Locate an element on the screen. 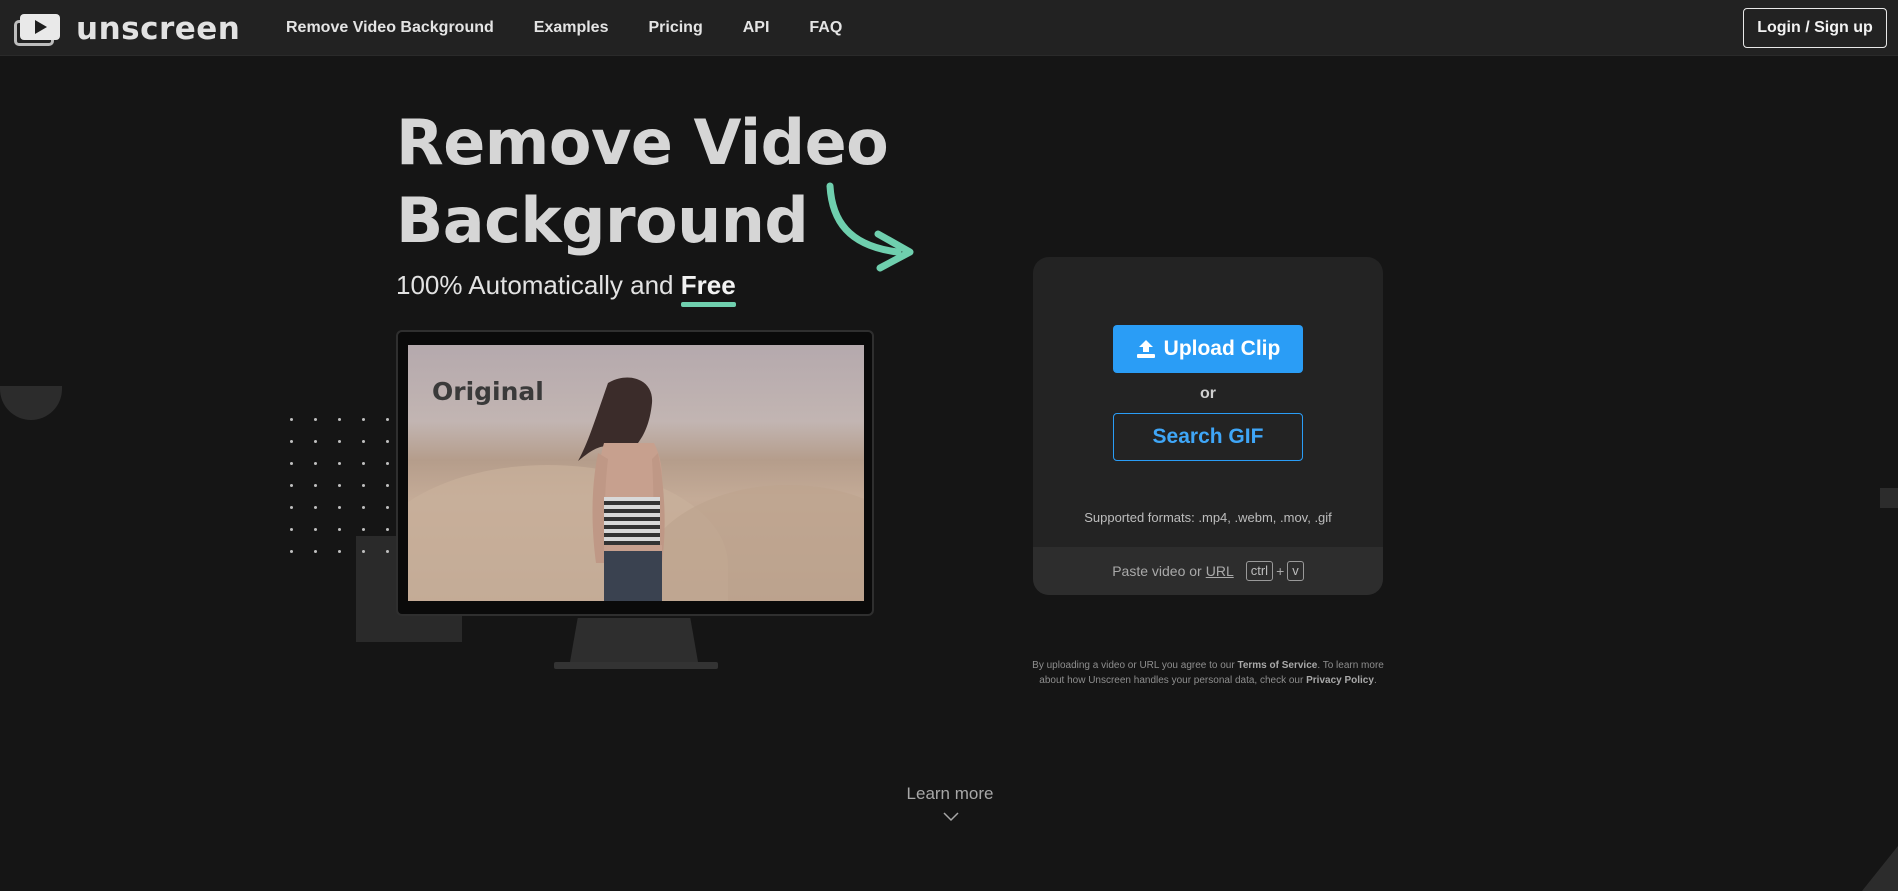  decor-right-tab is located at coordinates (1889, 498).